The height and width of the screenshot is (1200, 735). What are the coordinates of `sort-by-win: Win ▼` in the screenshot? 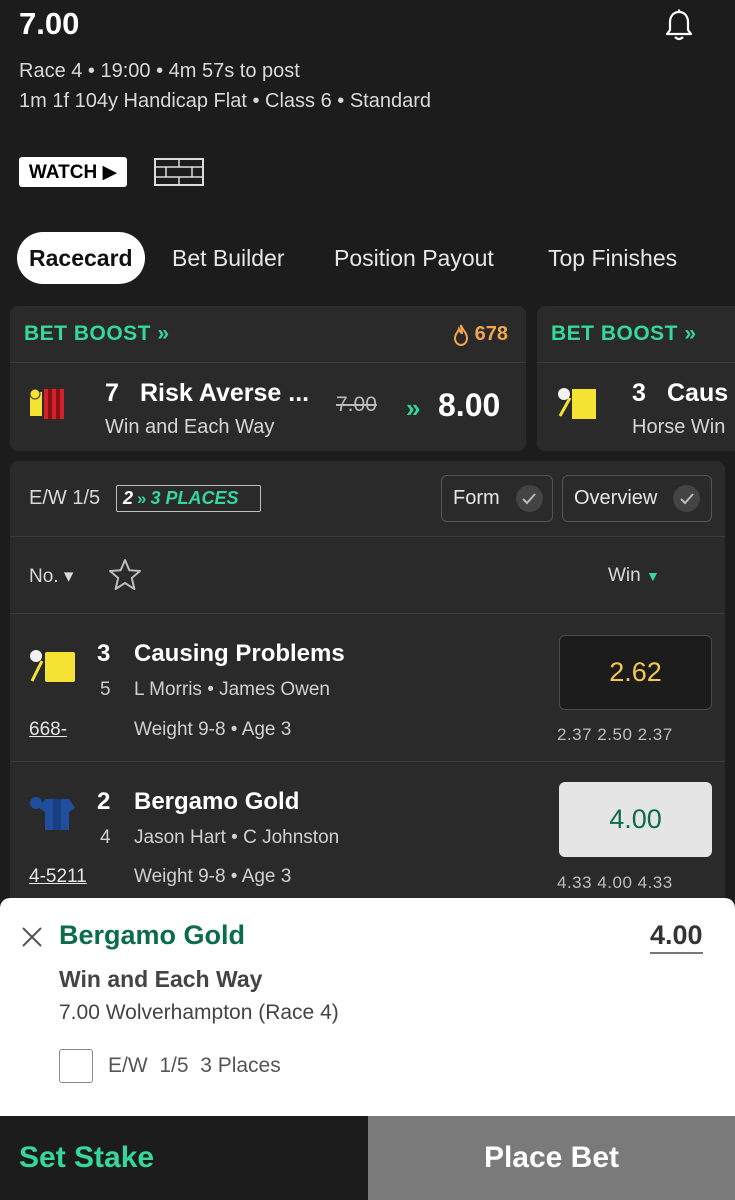 It's located at (634, 576).